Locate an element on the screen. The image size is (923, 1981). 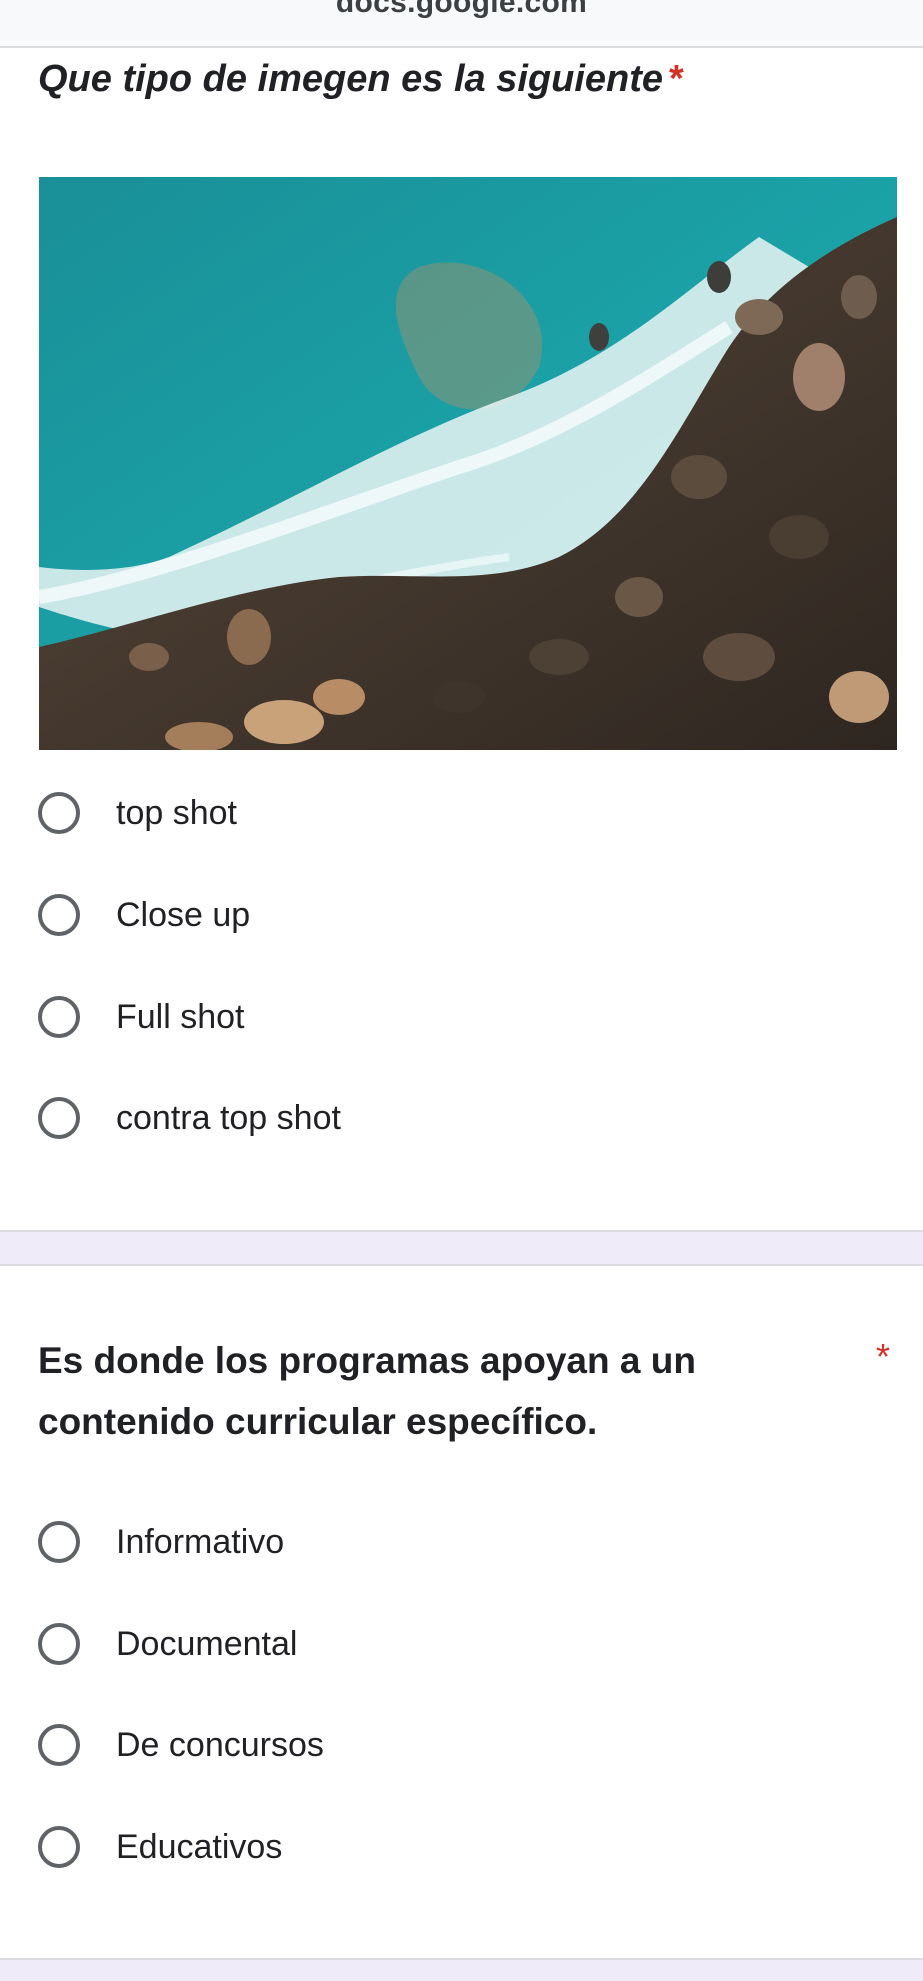
option-label: contra top shot is located at coordinates (228, 1117).